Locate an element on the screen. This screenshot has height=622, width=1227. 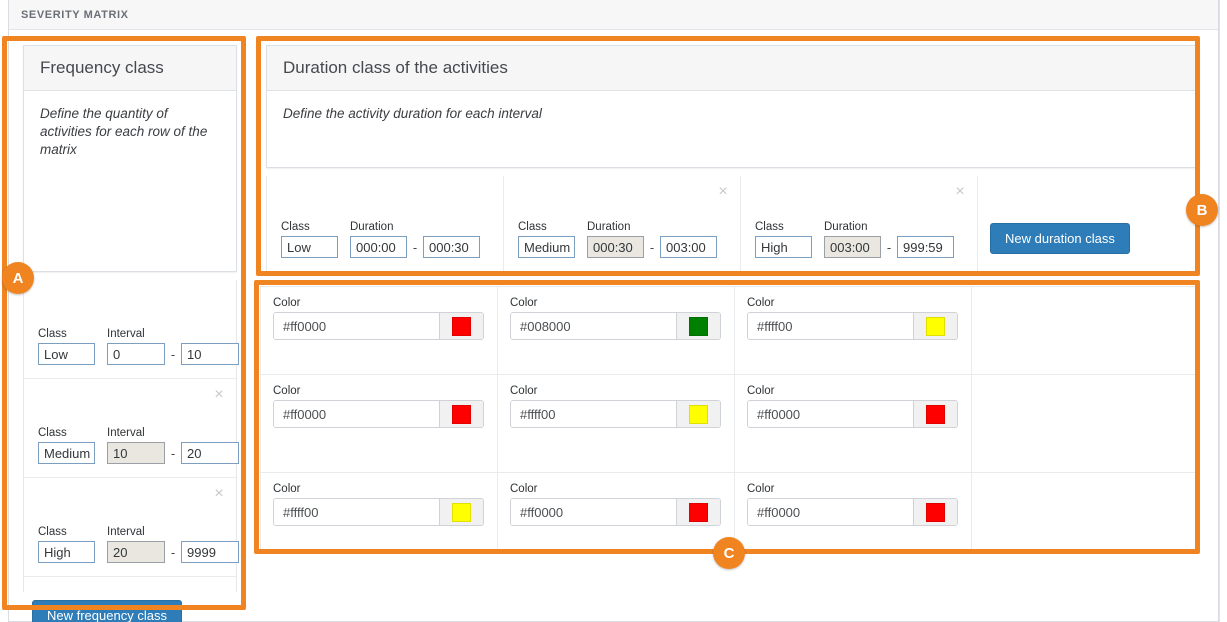
frequency-interval-group: Interval 0 is located at coordinates (136, 346).